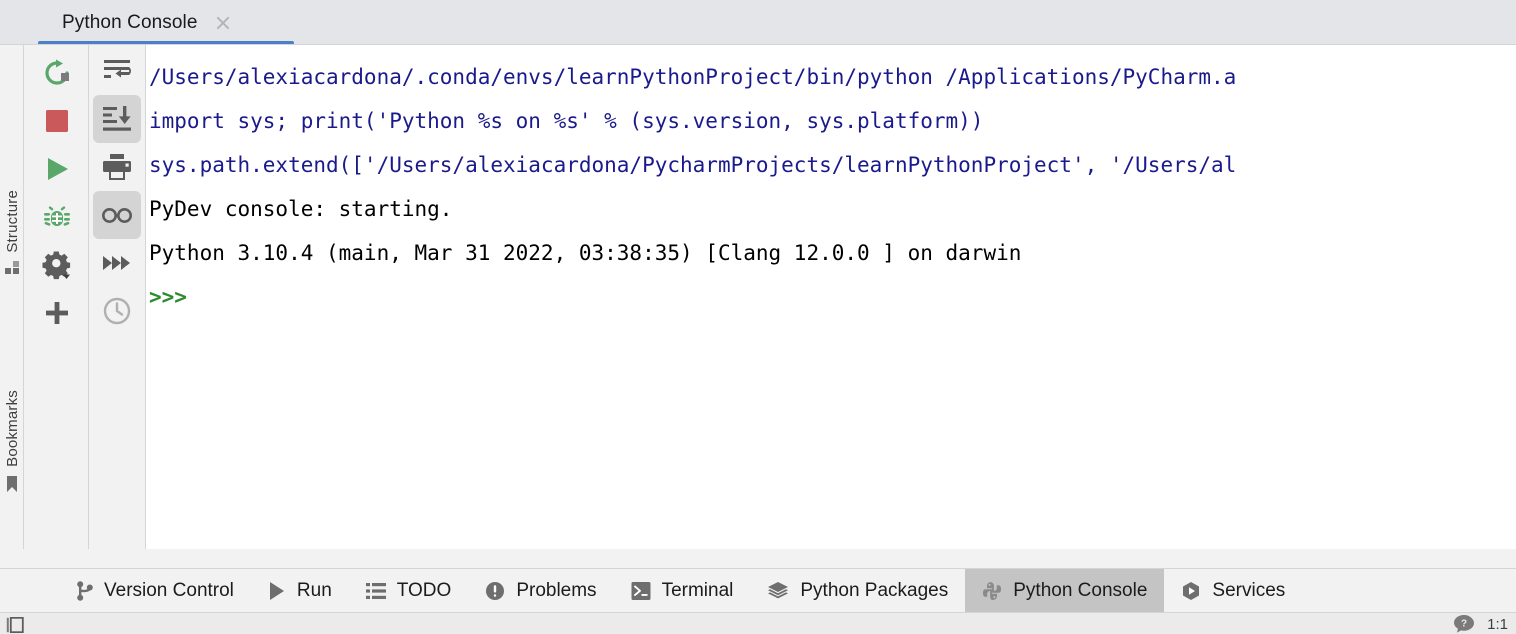 The height and width of the screenshot is (634, 1516). I want to click on run-triangle-icon, so click(277, 591).